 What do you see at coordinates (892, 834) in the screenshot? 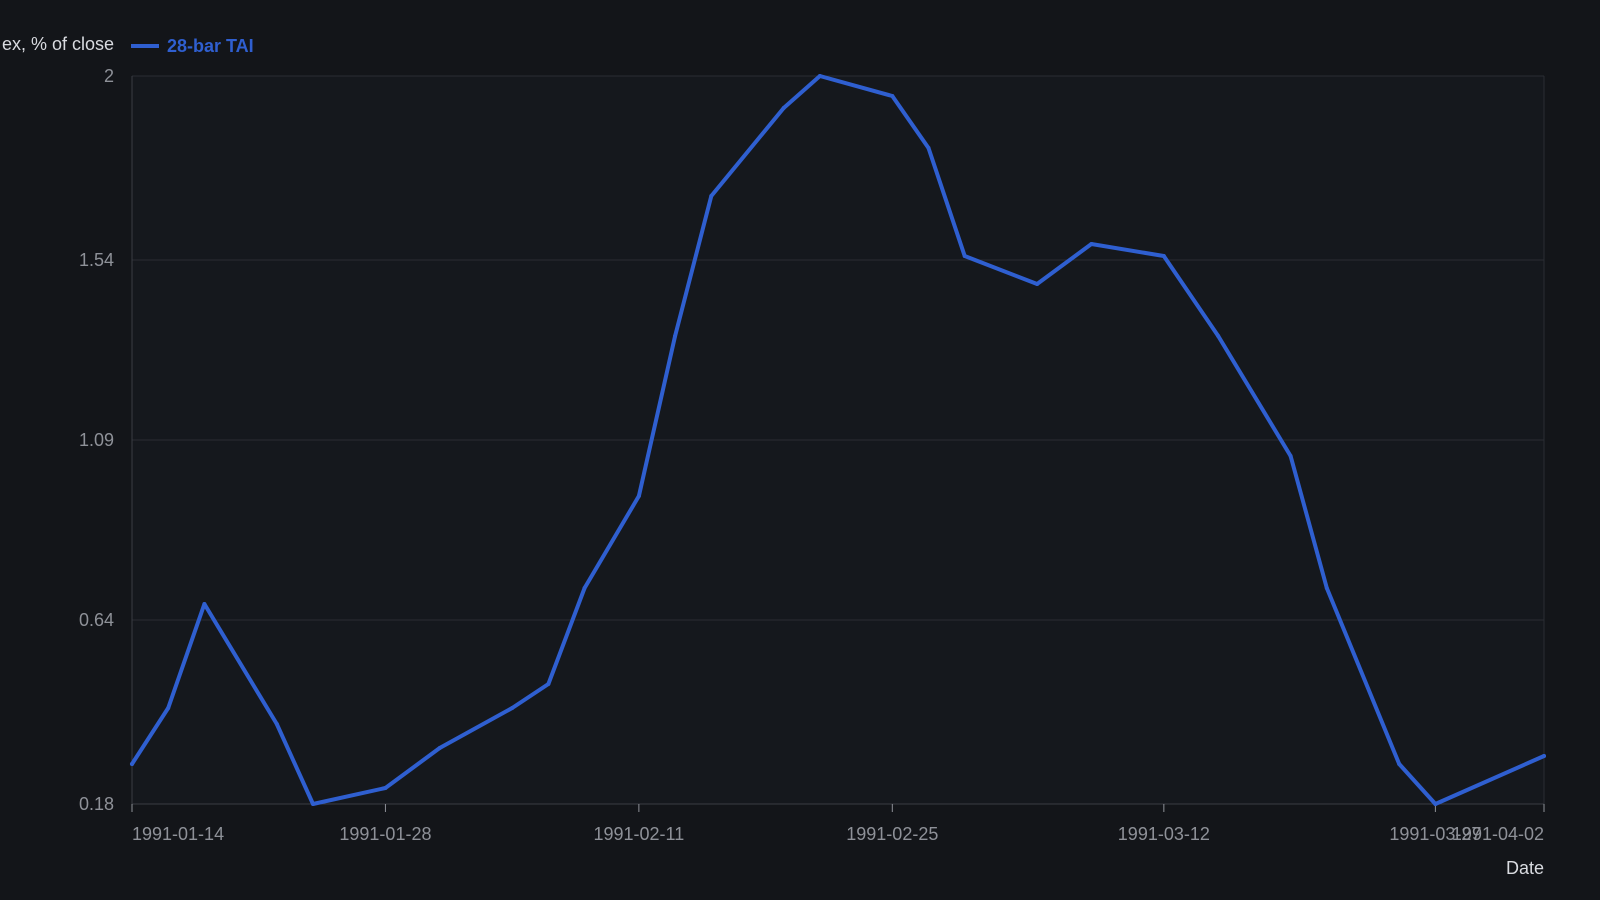
I see `x-tick-label: 1991-02-25` at bounding box center [892, 834].